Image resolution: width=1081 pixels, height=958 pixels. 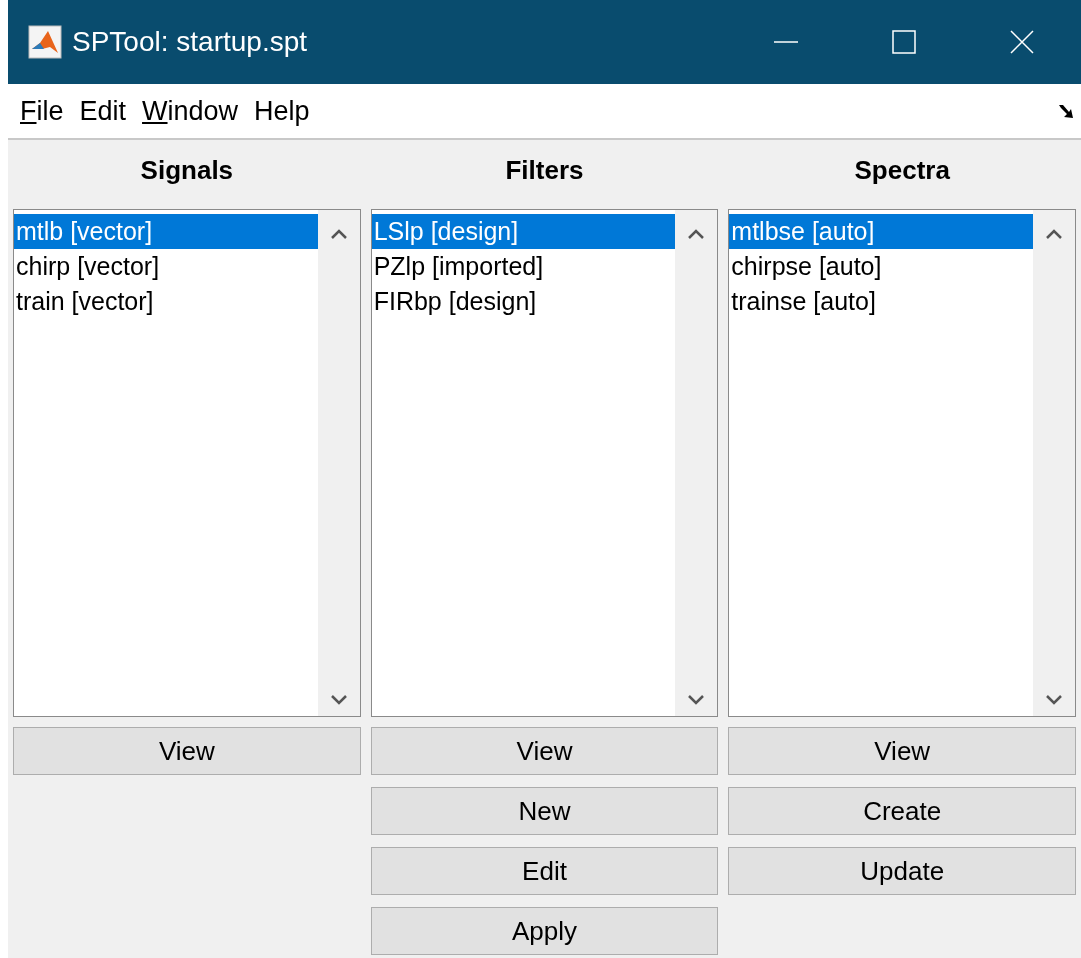 I want to click on list-item: FIRbp [design], so click(x=523, y=301).